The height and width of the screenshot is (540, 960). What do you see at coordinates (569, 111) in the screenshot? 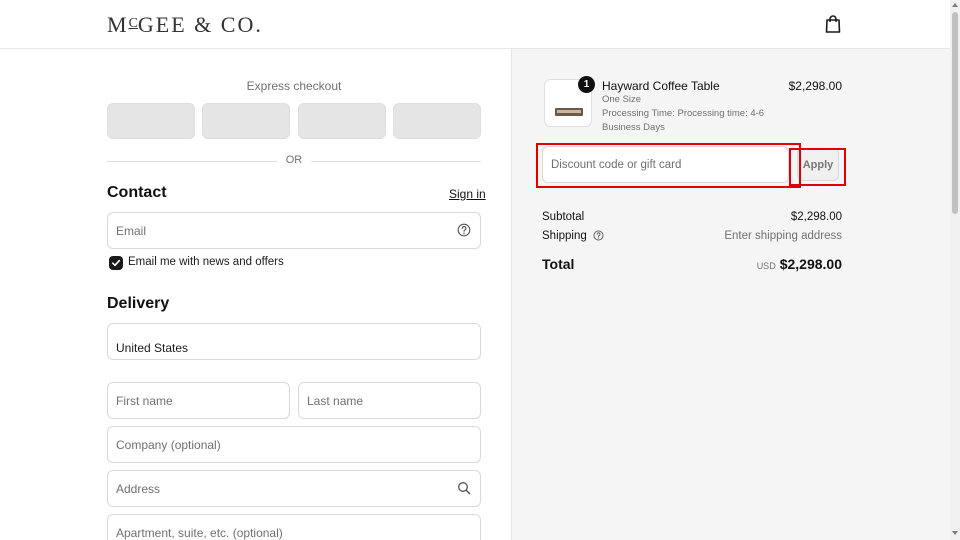
I see `coffee-table-image-detail` at bounding box center [569, 111].